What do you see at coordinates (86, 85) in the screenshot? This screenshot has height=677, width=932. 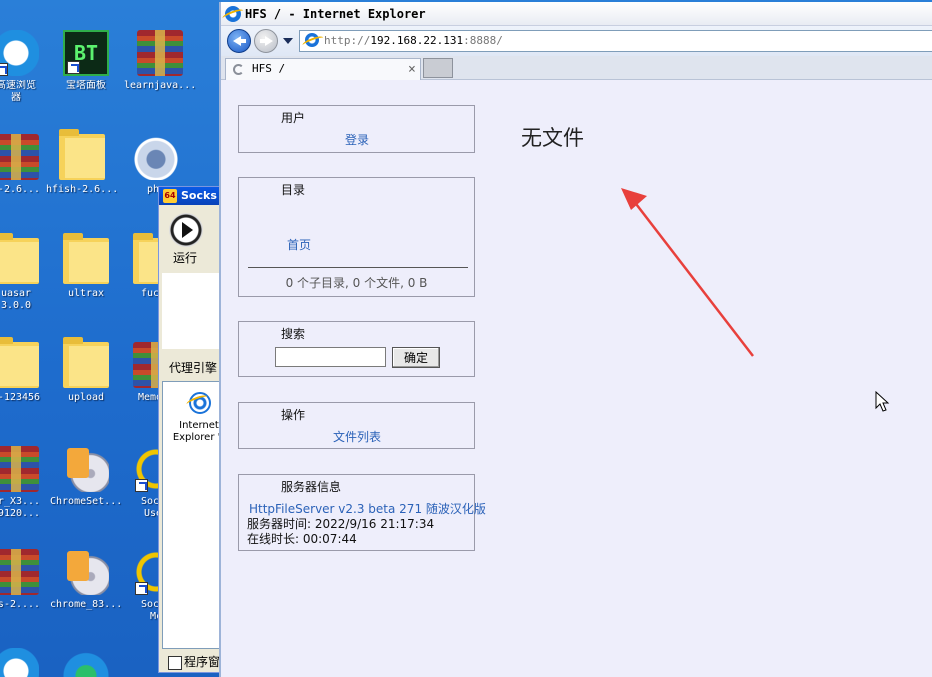 I see `desktop-icon-label: 宝塔面板` at bounding box center [86, 85].